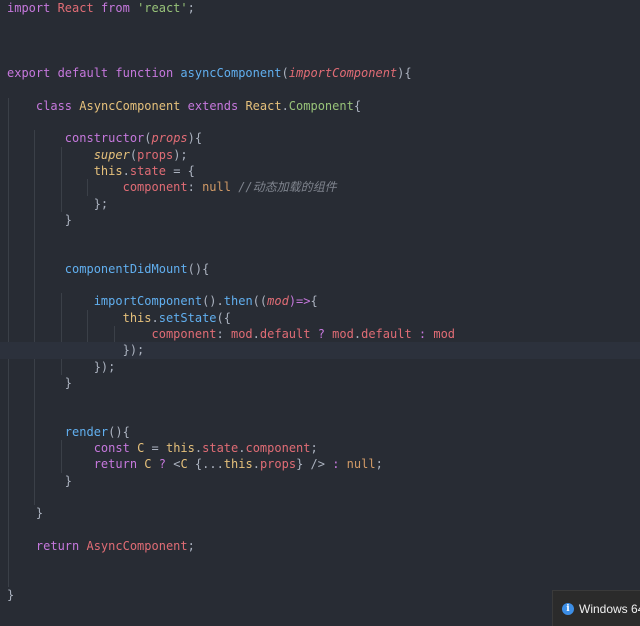 Image resolution: width=640 pixels, height=626 pixels. What do you see at coordinates (119, 8) in the screenshot?
I see `code-token: from` at bounding box center [119, 8].